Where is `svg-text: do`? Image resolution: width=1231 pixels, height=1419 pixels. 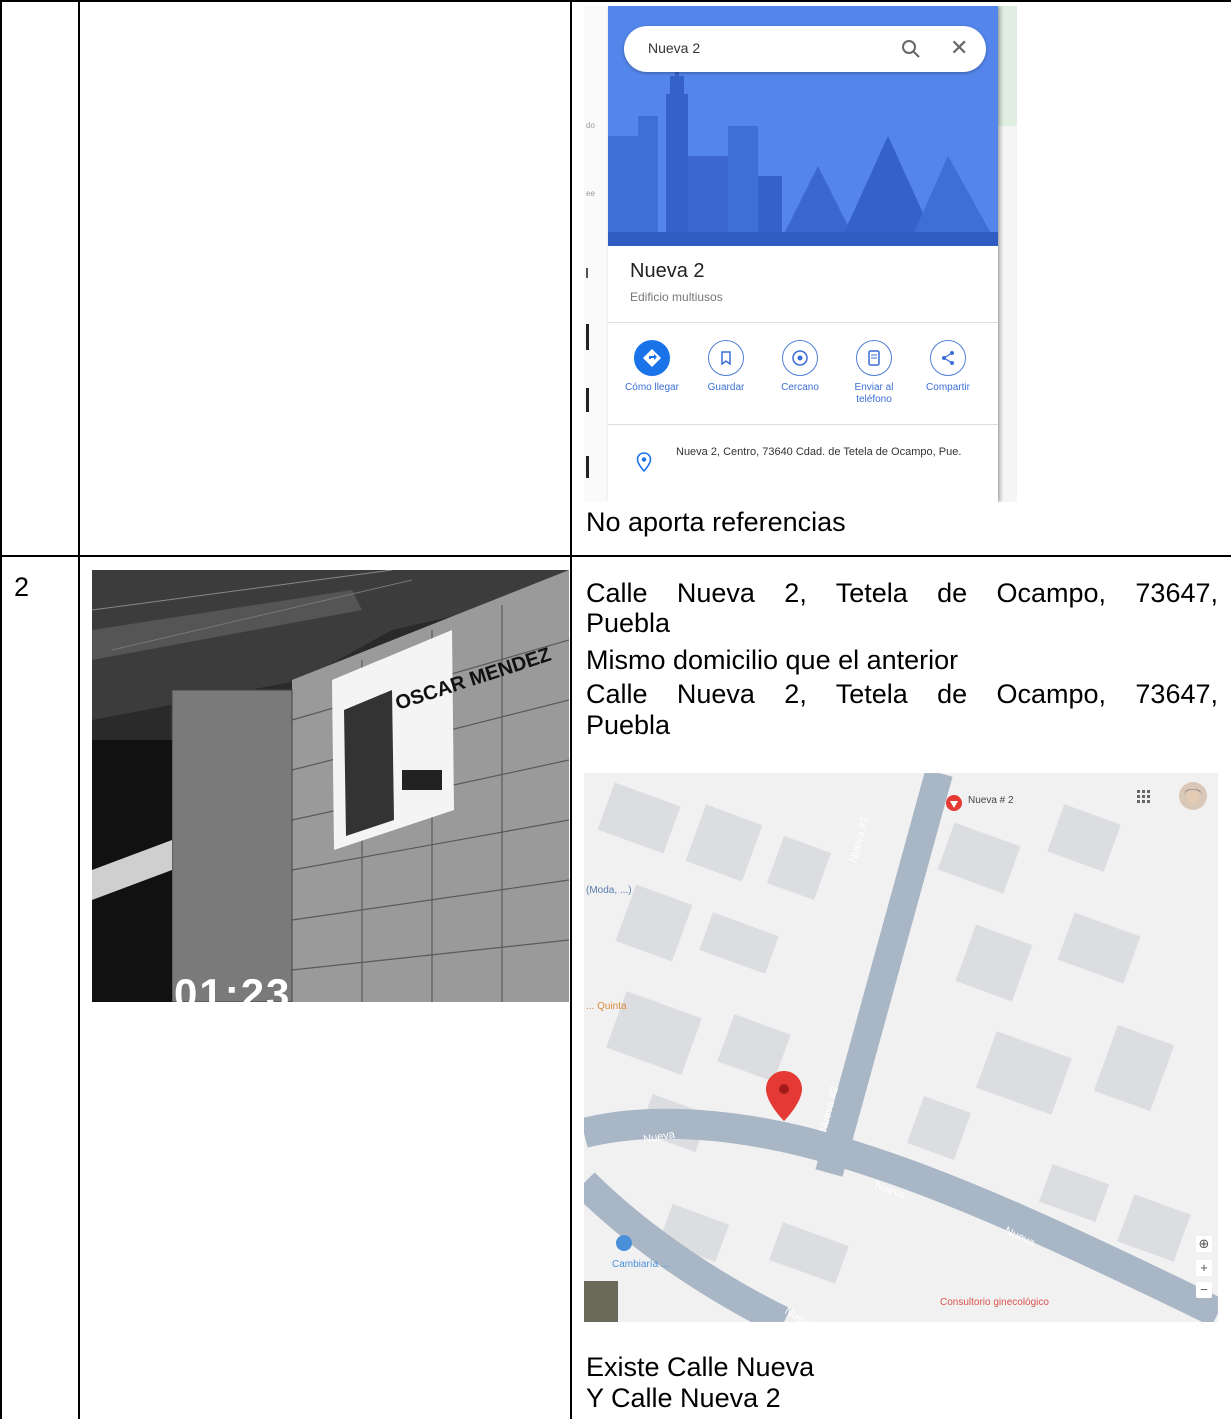
svg-text: do is located at coordinates (590, 125).